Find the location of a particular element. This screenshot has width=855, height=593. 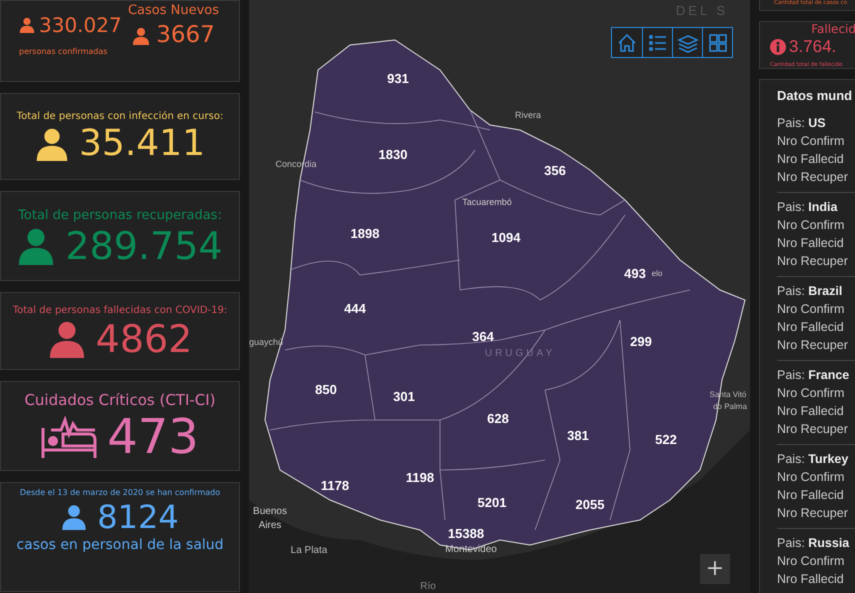

department-case-count: 1198 is located at coordinates (420, 477).